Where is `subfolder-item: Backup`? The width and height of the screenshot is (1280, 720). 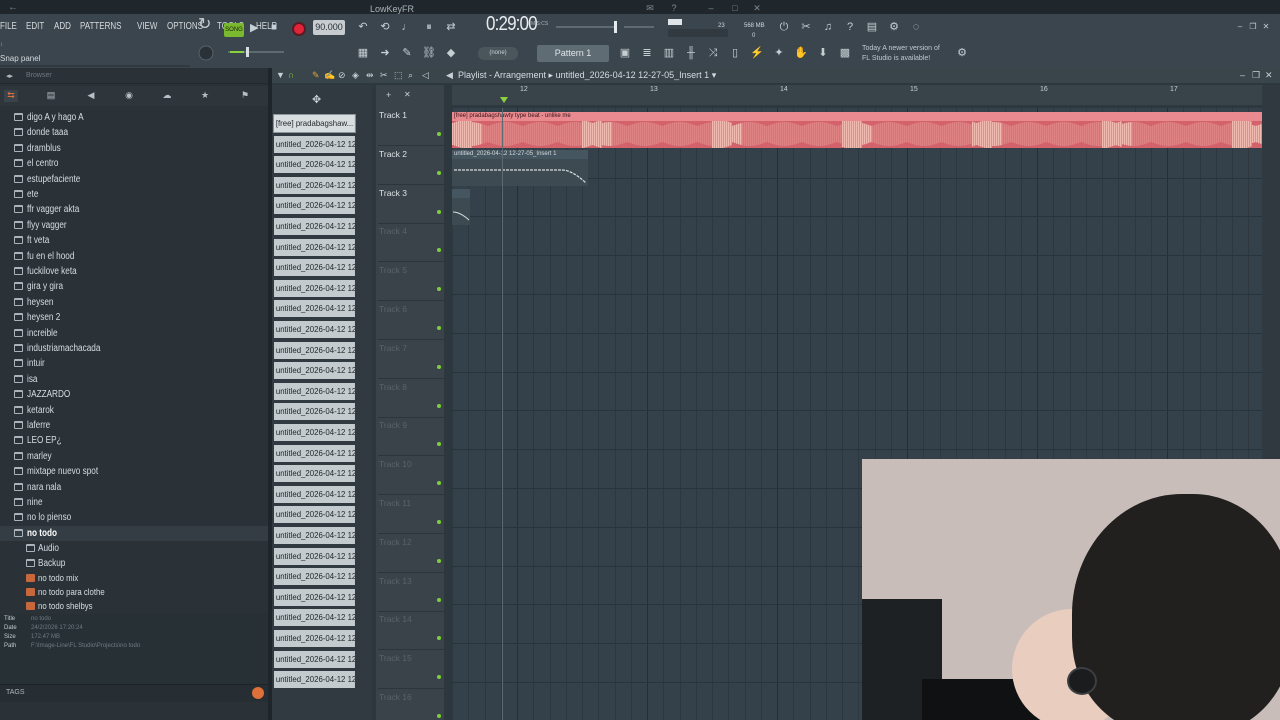
subfolder-item: Backup is located at coordinates (134, 563).